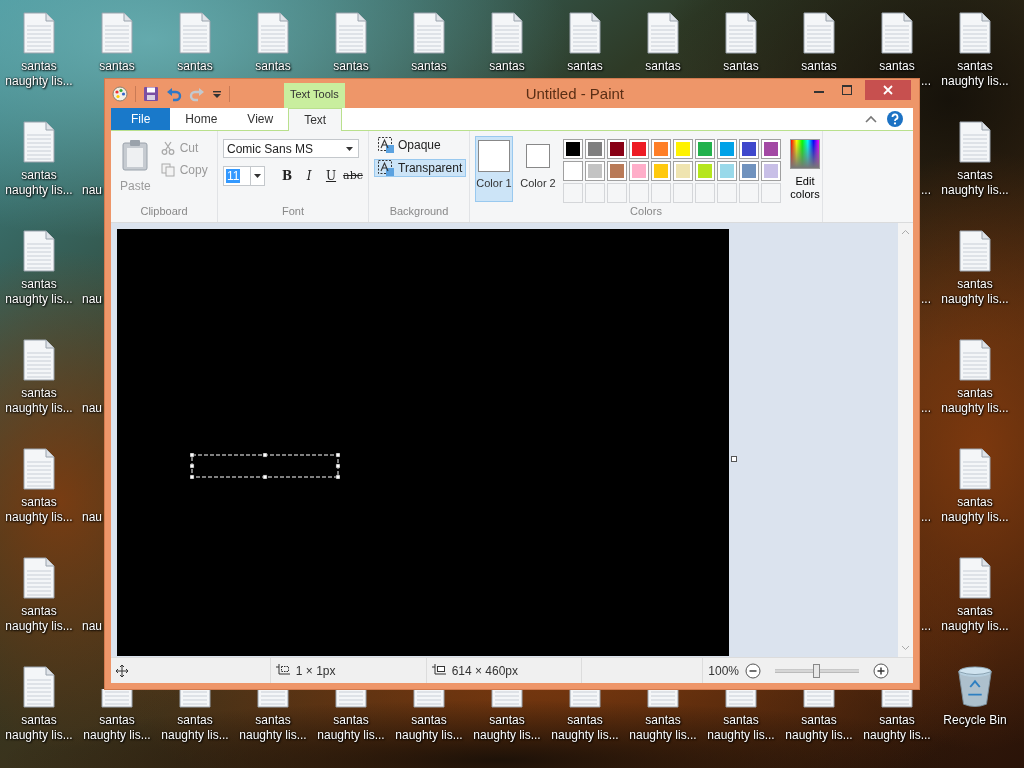 Image resolution: width=1024 pixels, height=768 pixels. I want to click on window-title: Untitled - Paint, so click(575, 93).